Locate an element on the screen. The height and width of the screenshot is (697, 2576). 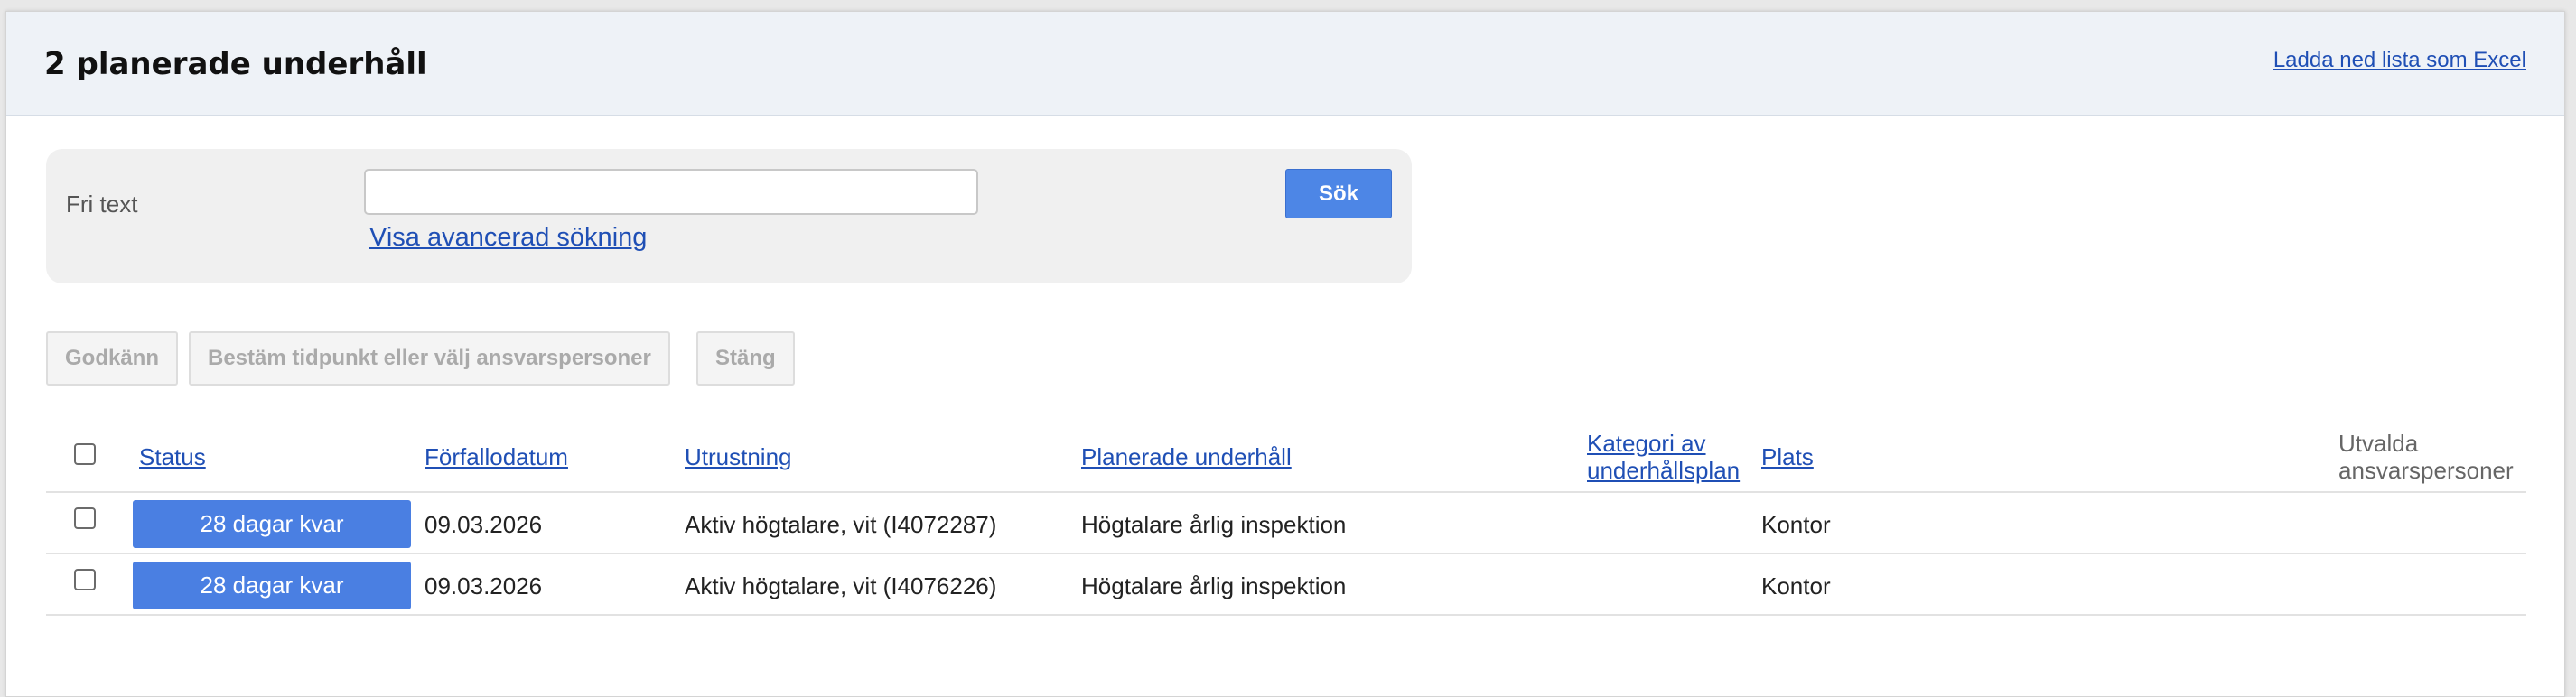
column-category-line1: Kategori av is located at coordinates (1646, 443).